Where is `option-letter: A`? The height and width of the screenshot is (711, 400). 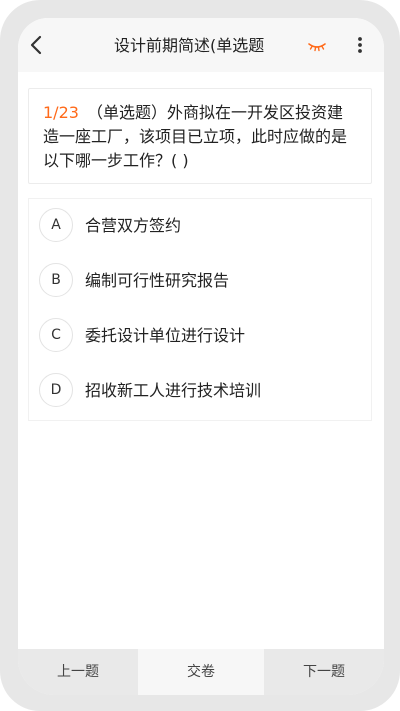
option-letter: A is located at coordinates (56, 225).